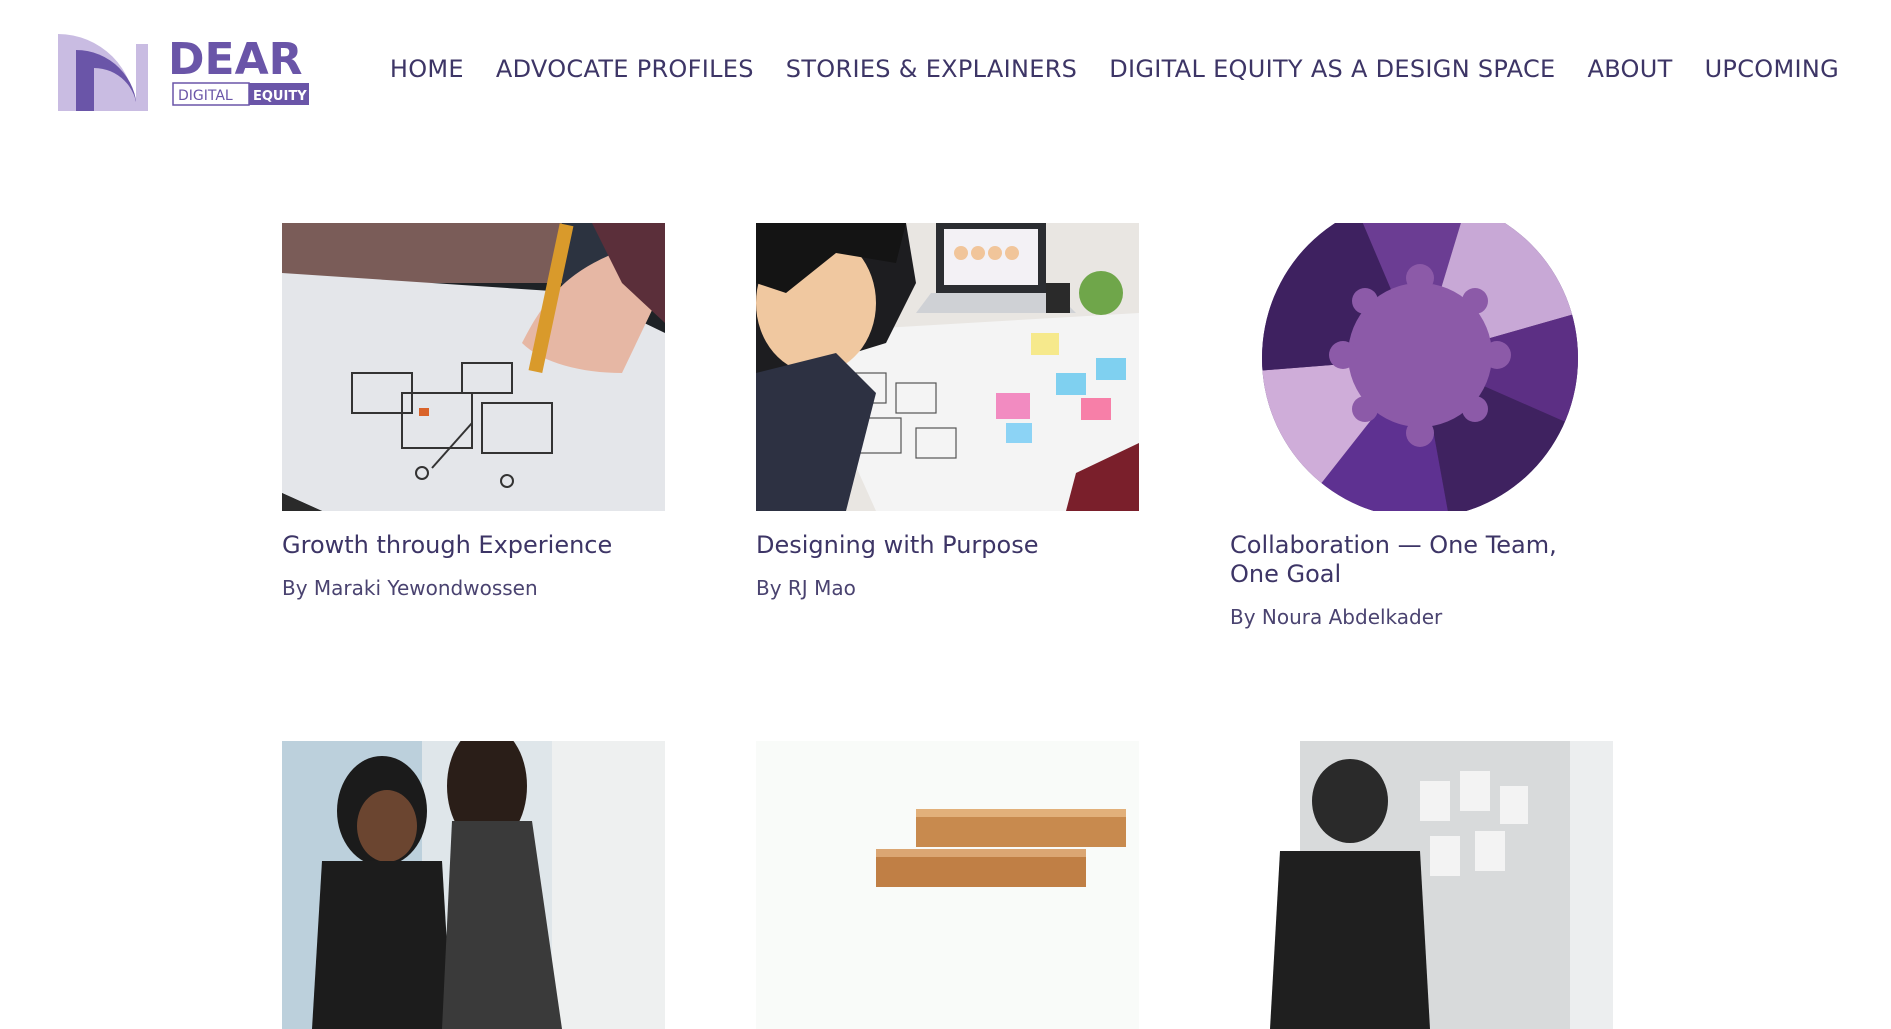  I want to click on nav-advocate-profiles: ADVOCATE PROFILES, so click(625, 69).